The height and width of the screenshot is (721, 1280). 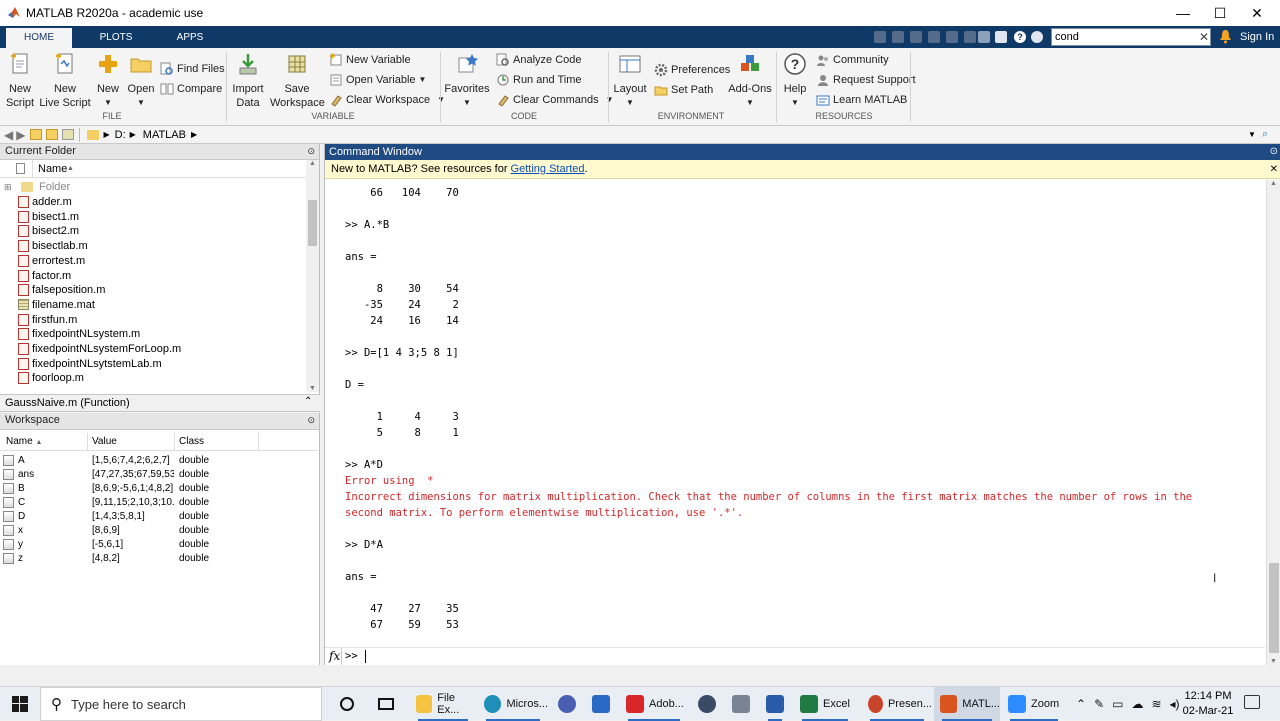 What do you see at coordinates (861, 100) in the screenshot?
I see `learn-matlab-button: Learn MATLAB` at bounding box center [861, 100].